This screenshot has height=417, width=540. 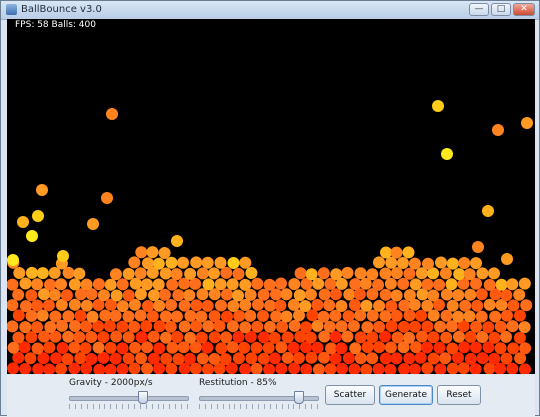 What do you see at coordinates (299, 397) in the screenshot?
I see `restitution-slider-thumb` at bounding box center [299, 397].